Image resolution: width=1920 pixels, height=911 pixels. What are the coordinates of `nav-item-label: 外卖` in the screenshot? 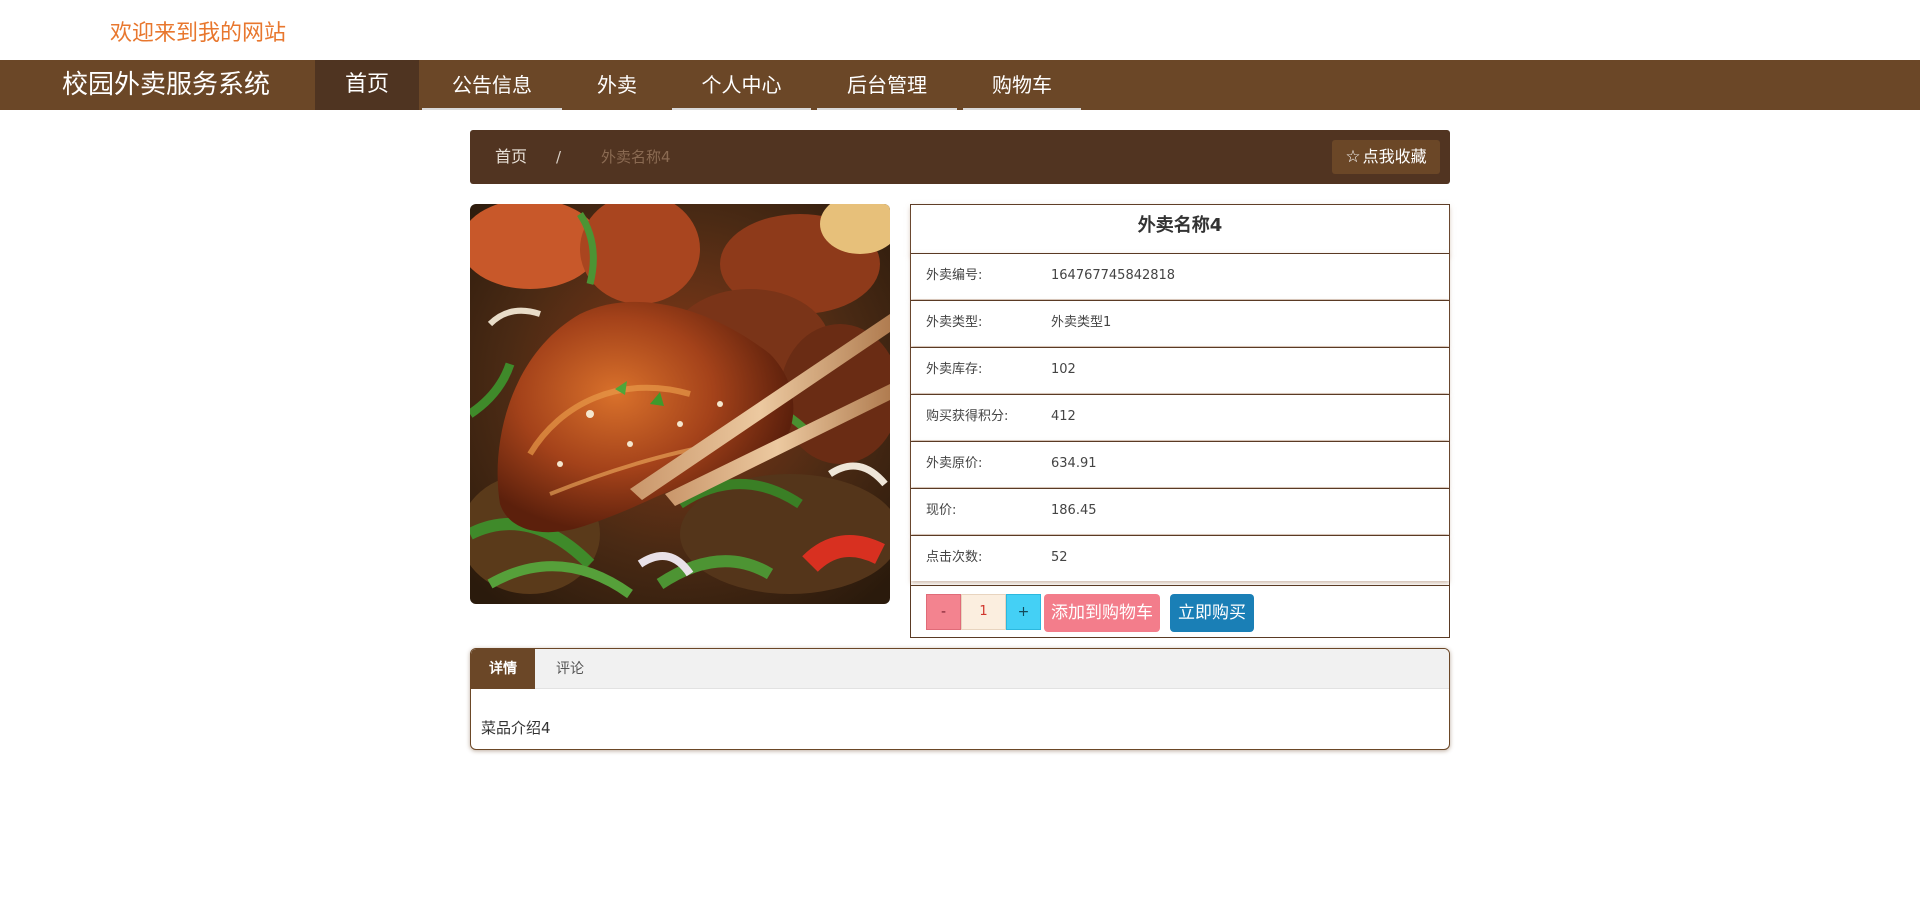 It's located at (617, 85).